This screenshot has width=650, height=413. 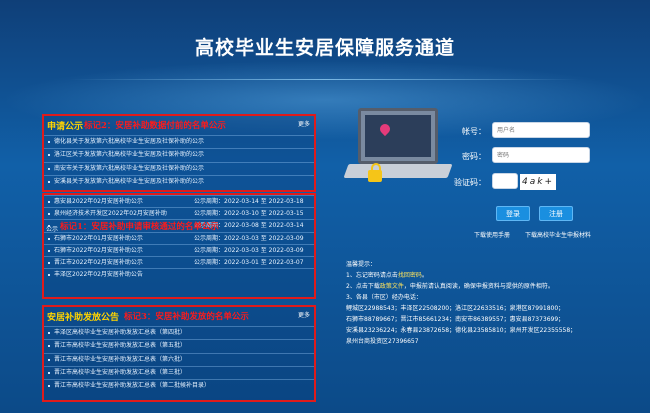 What do you see at coordinates (325, 79) in the screenshot?
I see `title-divider` at bounding box center [325, 79].